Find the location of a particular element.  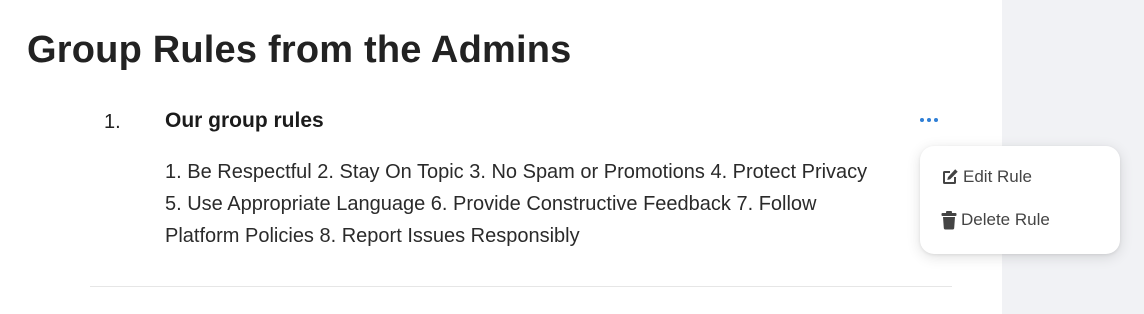

more-options-icon is located at coordinates (929, 120).